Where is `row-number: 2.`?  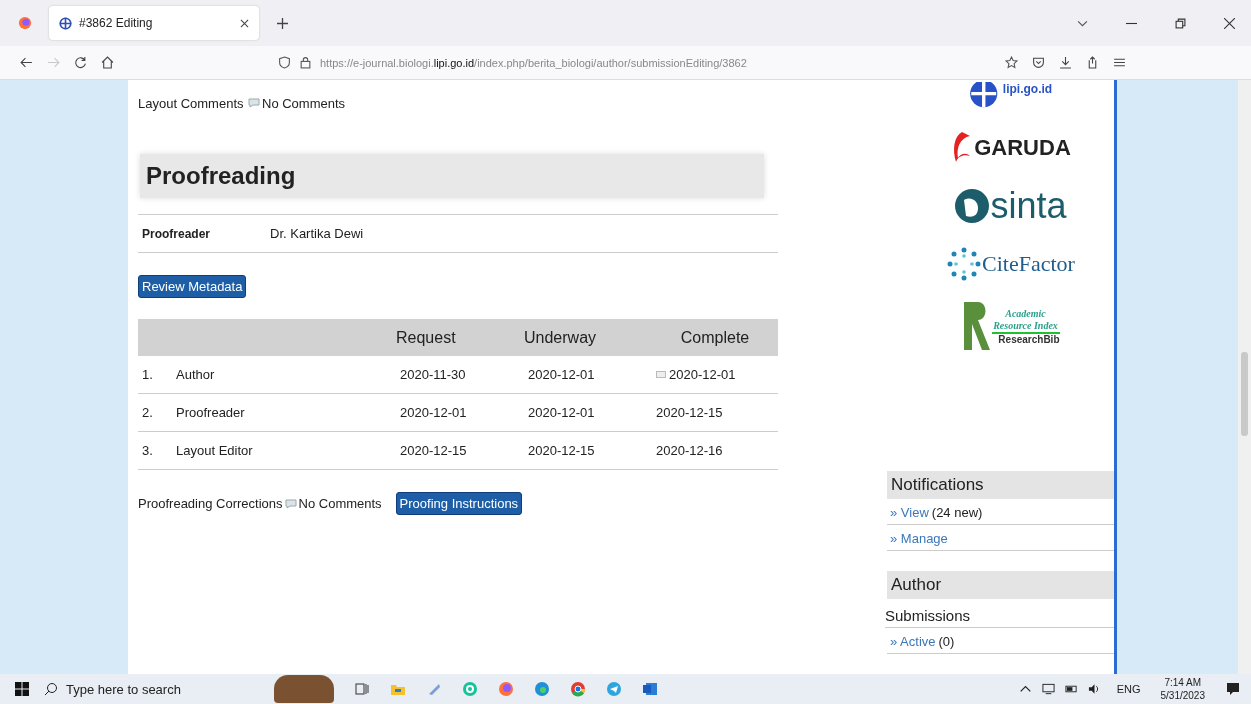 row-number: 2. is located at coordinates (147, 412).